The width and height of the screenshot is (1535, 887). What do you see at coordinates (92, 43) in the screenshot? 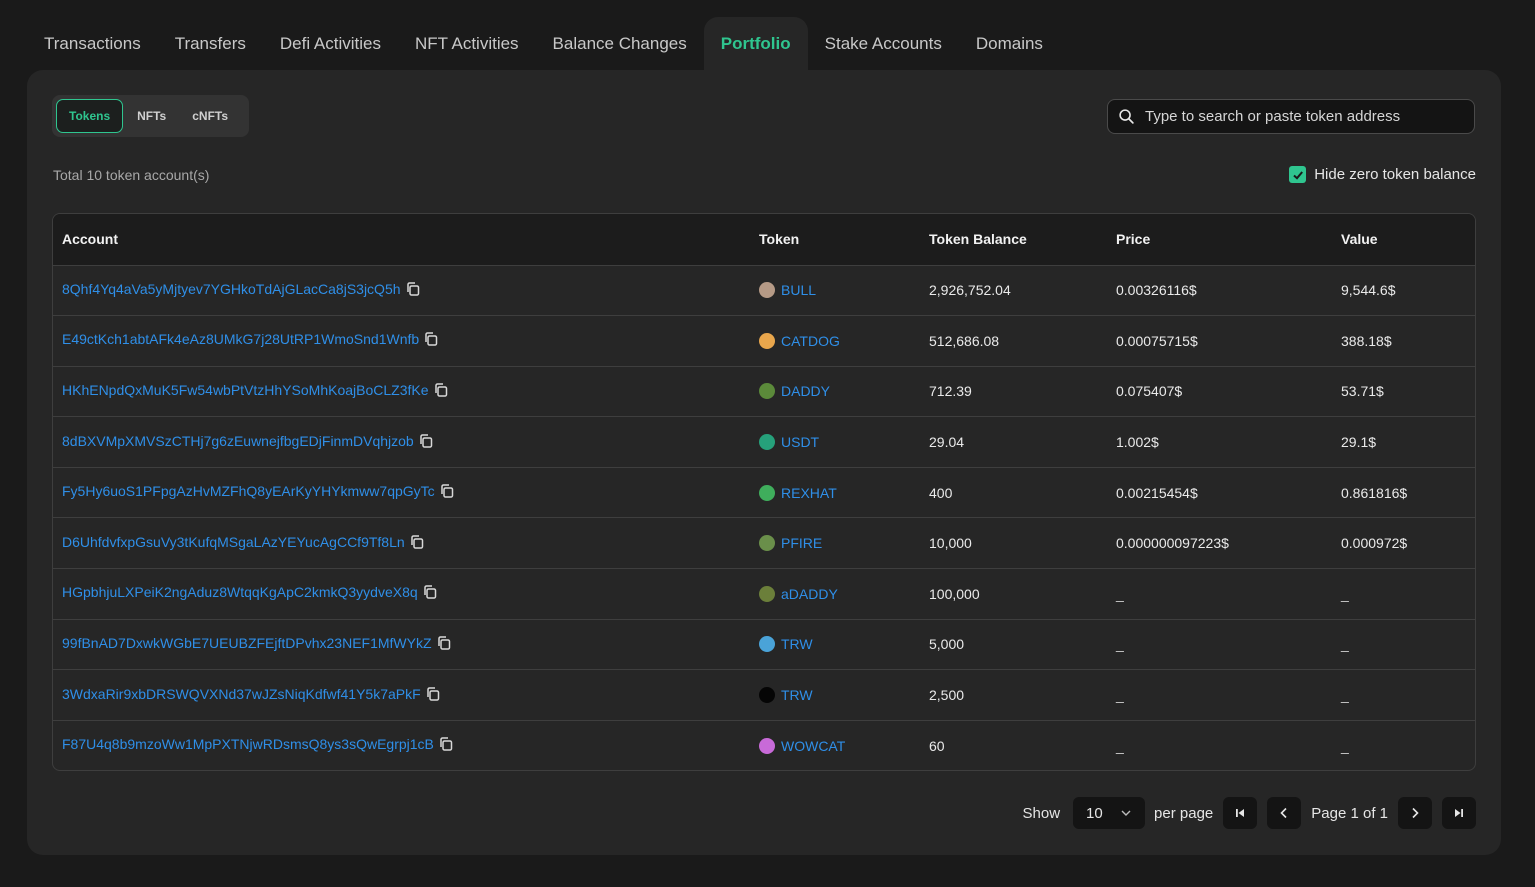
I see `tab-transactions: Transactions` at bounding box center [92, 43].